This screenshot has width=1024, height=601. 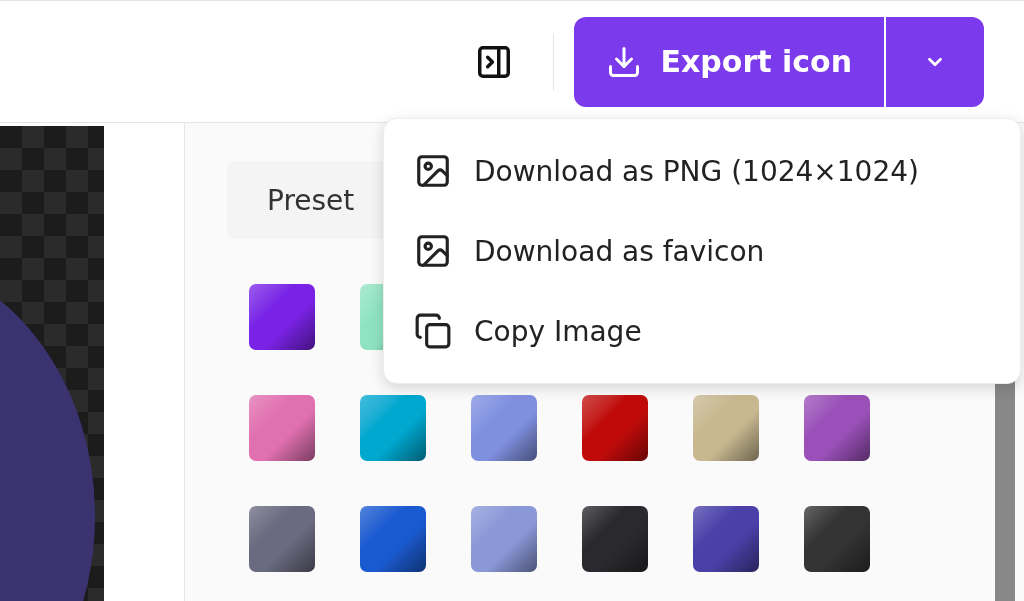 I want to click on copy-icon, so click(x=433, y=331).